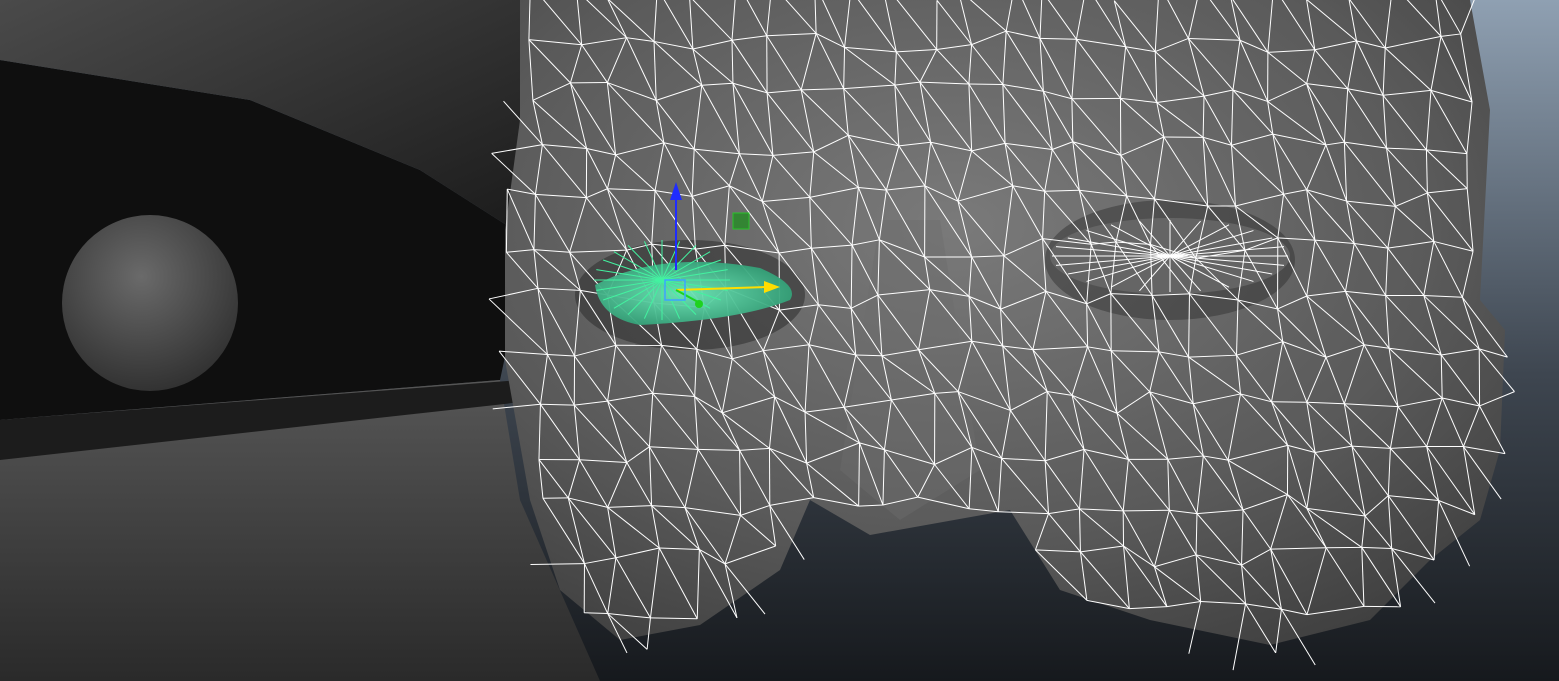 The width and height of the screenshot is (1559, 681). I want to click on mesh-edge, so click(1146, 510).